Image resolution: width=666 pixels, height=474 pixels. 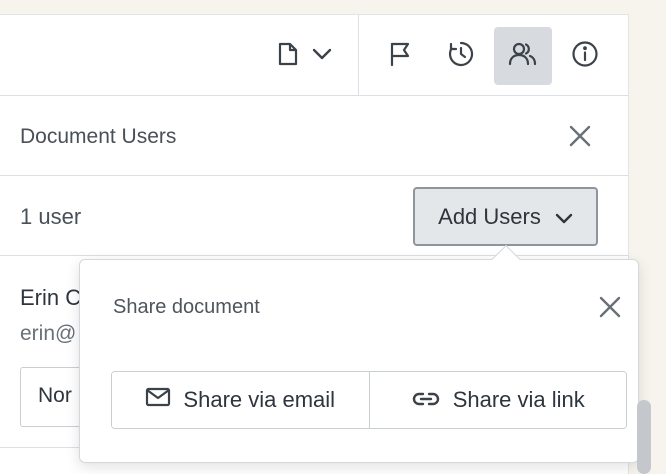 I want to click on role-select-value: Nor, so click(x=55, y=395).